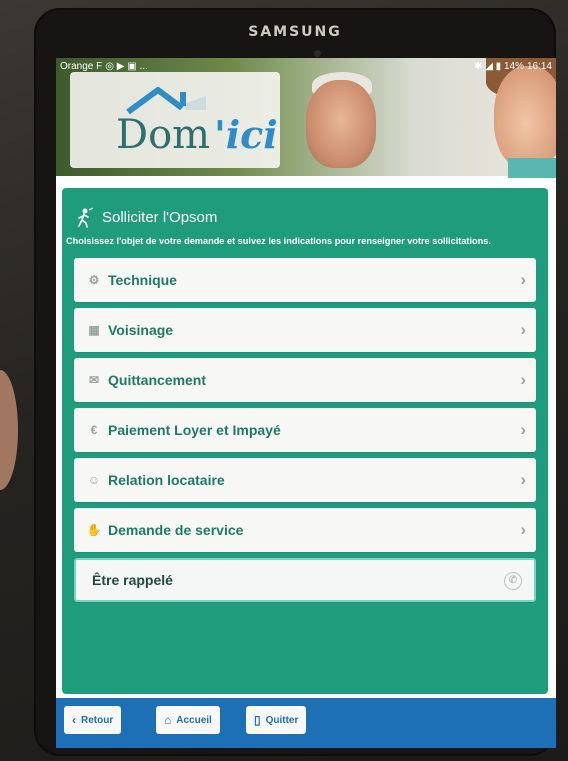 The image size is (568, 761). What do you see at coordinates (532, 168) in the screenshot?
I see `photo-woman-shirt` at bounding box center [532, 168].